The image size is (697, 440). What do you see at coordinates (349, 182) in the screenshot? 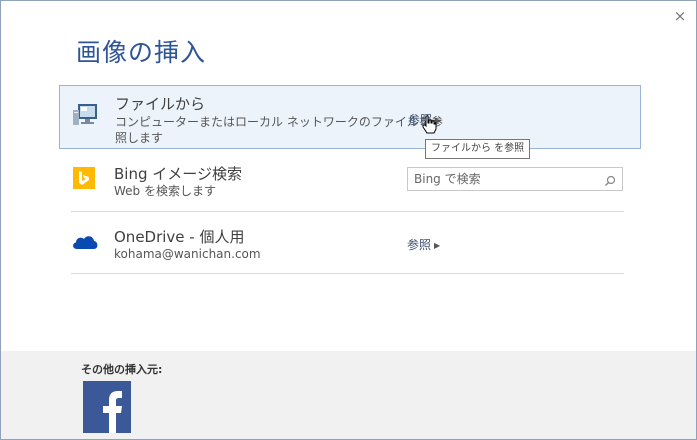
I see `source-row-bing: Bing イメージ検索 Web を検索します` at bounding box center [349, 182].